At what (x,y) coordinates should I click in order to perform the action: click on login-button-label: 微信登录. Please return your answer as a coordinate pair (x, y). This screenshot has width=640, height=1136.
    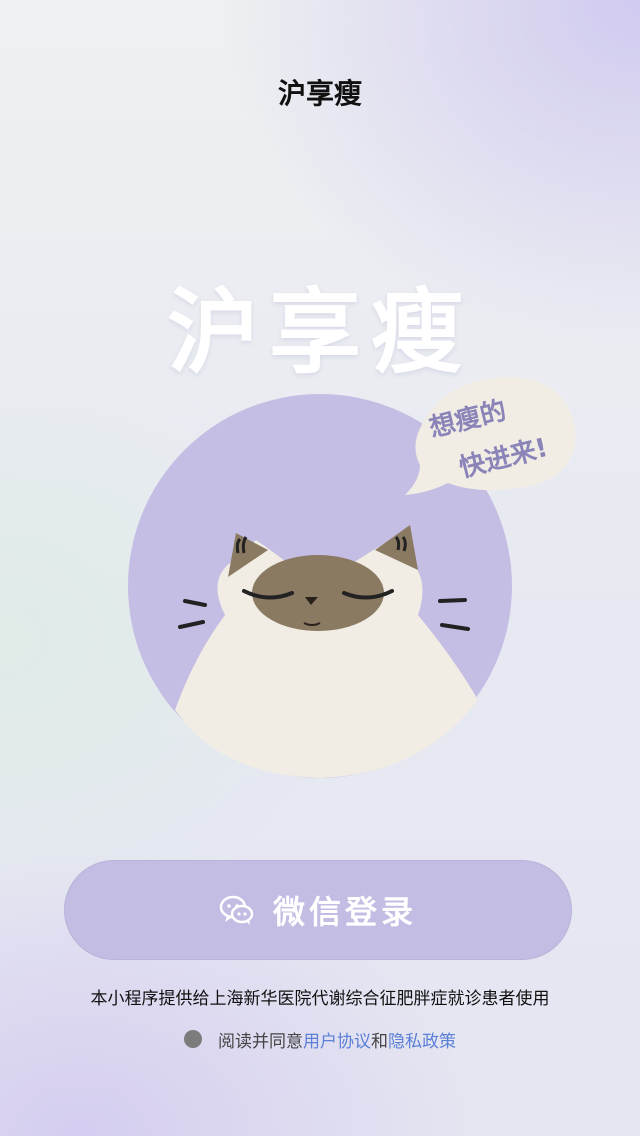
    Looking at the image, I should click on (344, 912).